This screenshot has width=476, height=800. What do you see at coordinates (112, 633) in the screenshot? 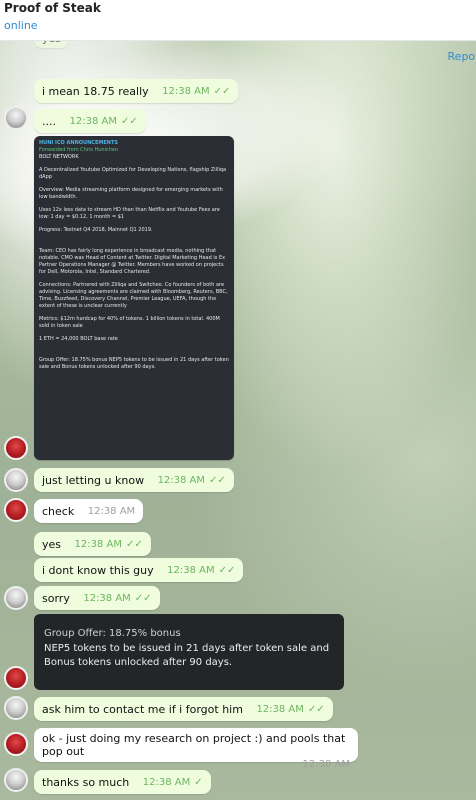
I see `quote-title: Group Offer: 18.75% bonus` at bounding box center [112, 633].